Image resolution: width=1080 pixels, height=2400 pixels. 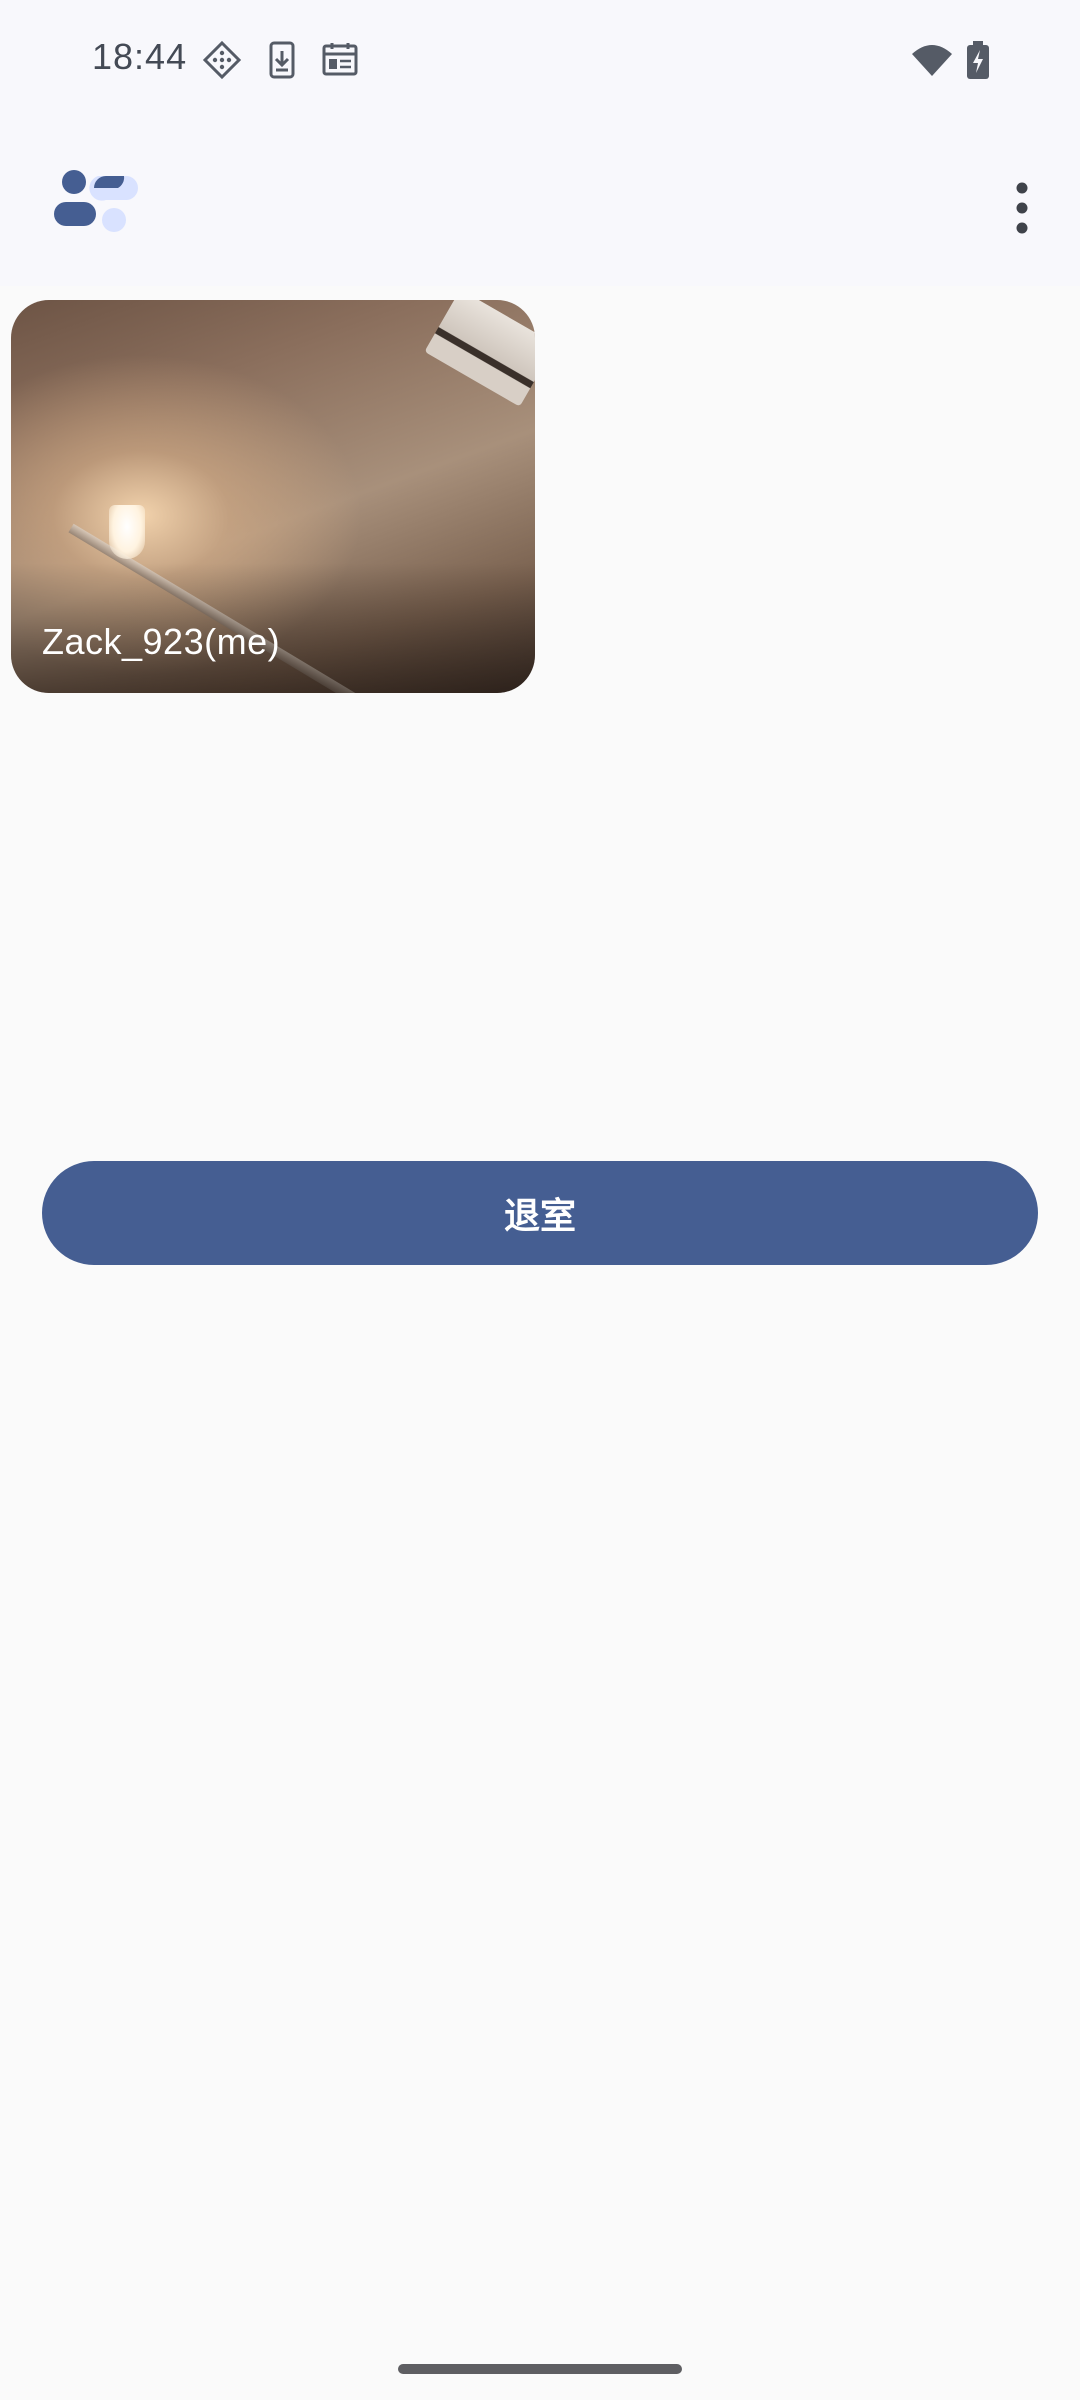 What do you see at coordinates (282, 60) in the screenshot?
I see `download-icon` at bounding box center [282, 60].